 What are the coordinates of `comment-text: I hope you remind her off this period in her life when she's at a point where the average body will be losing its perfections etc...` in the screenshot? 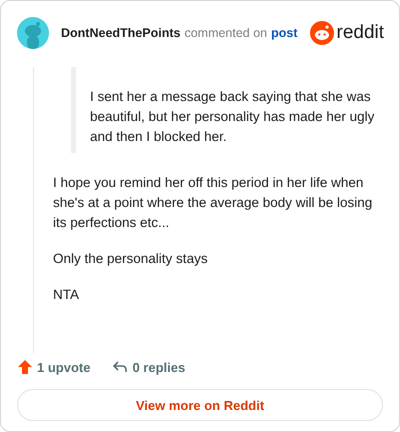 It's located at (213, 203).